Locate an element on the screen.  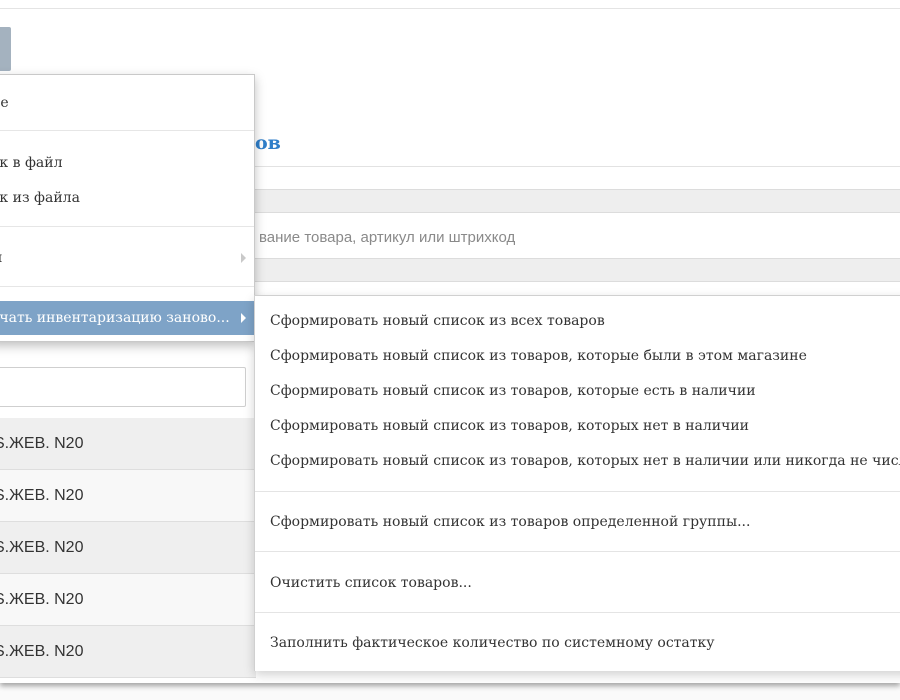
menu-item-import-file: ок из файла is located at coordinates (127, 198).